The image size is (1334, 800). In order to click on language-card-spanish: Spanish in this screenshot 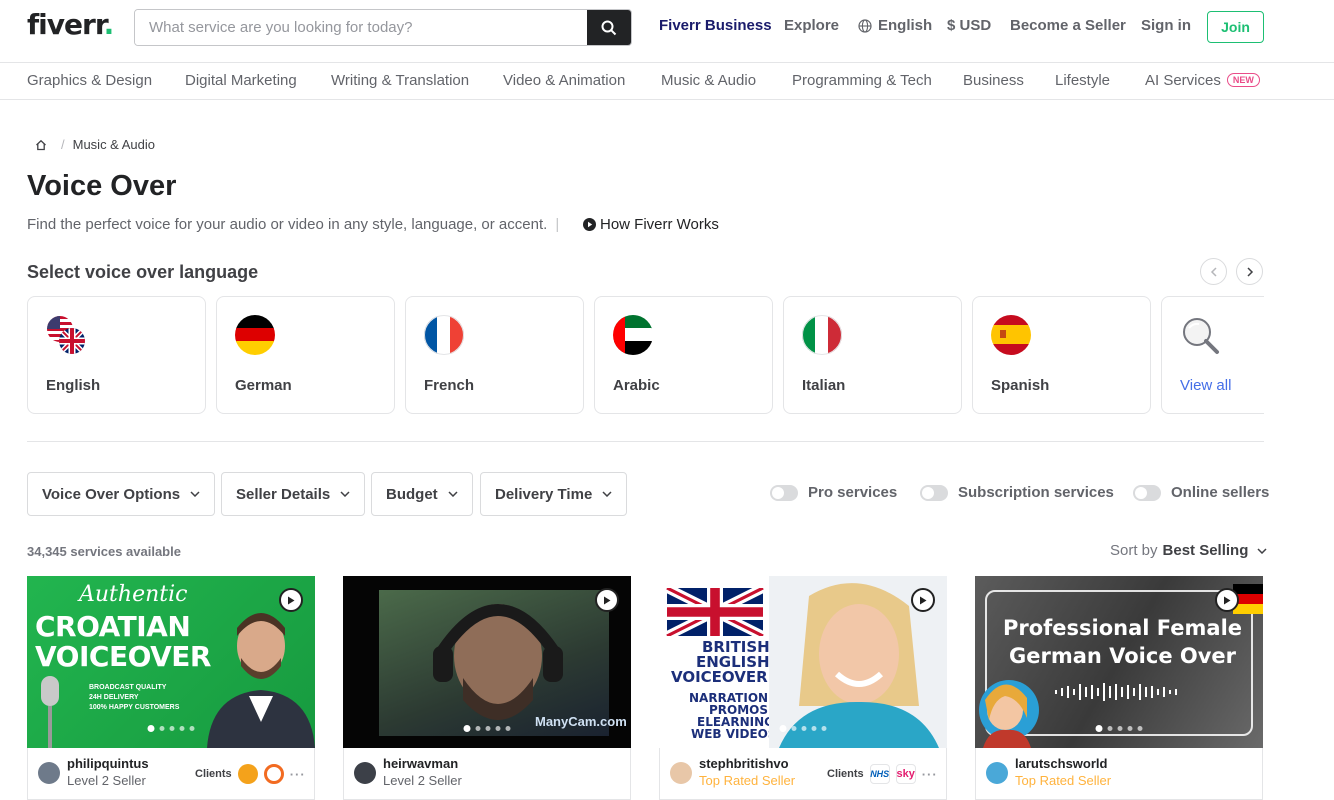, I will do `click(1061, 355)`.